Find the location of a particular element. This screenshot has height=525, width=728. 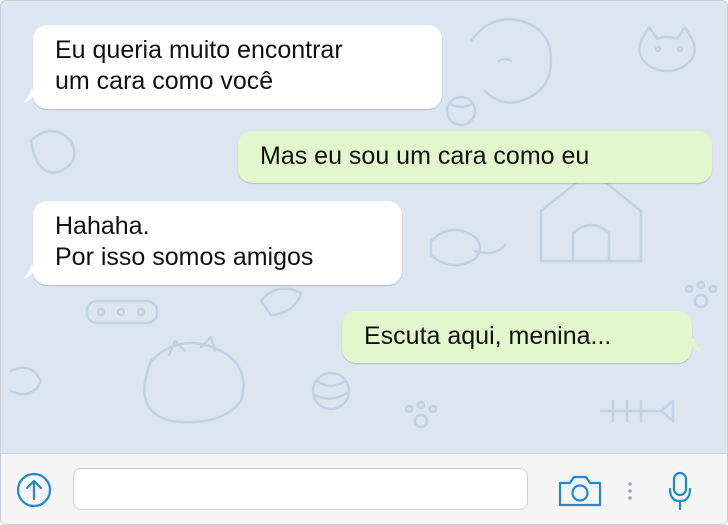

camera-icon is located at coordinates (580, 491).